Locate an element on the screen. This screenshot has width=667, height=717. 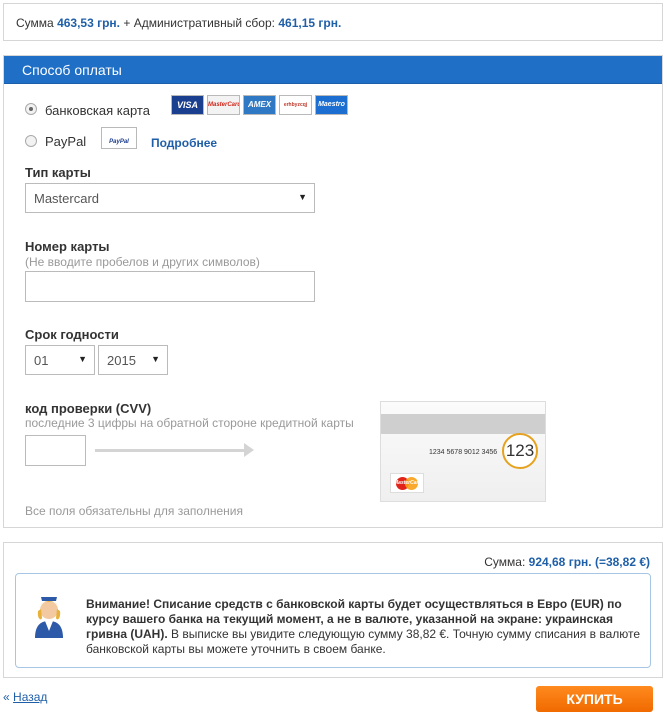
card-number-input is located at coordinates (170, 286).